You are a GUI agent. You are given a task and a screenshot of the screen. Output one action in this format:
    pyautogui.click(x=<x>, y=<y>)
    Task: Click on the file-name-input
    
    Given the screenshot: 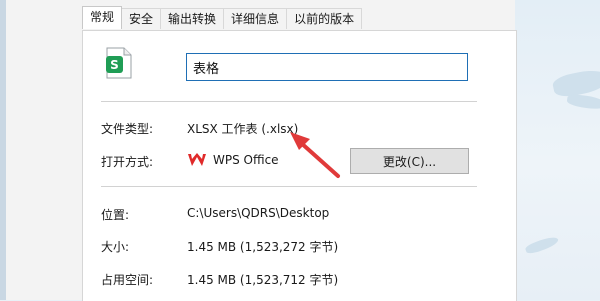 What is the action you would take?
    pyautogui.click(x=327, y=67)
    